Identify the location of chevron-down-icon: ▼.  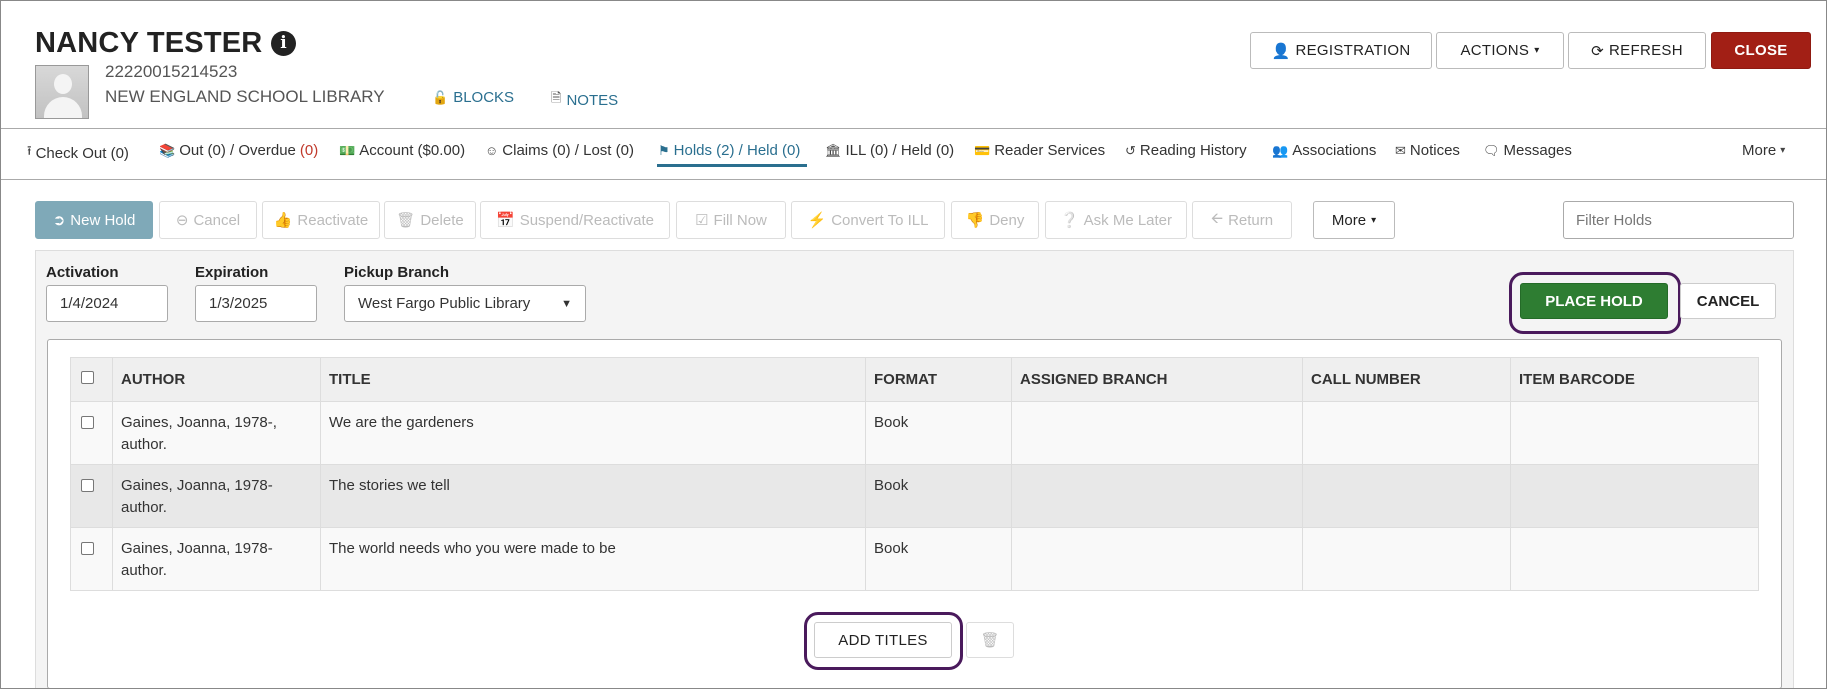
(566, 303).